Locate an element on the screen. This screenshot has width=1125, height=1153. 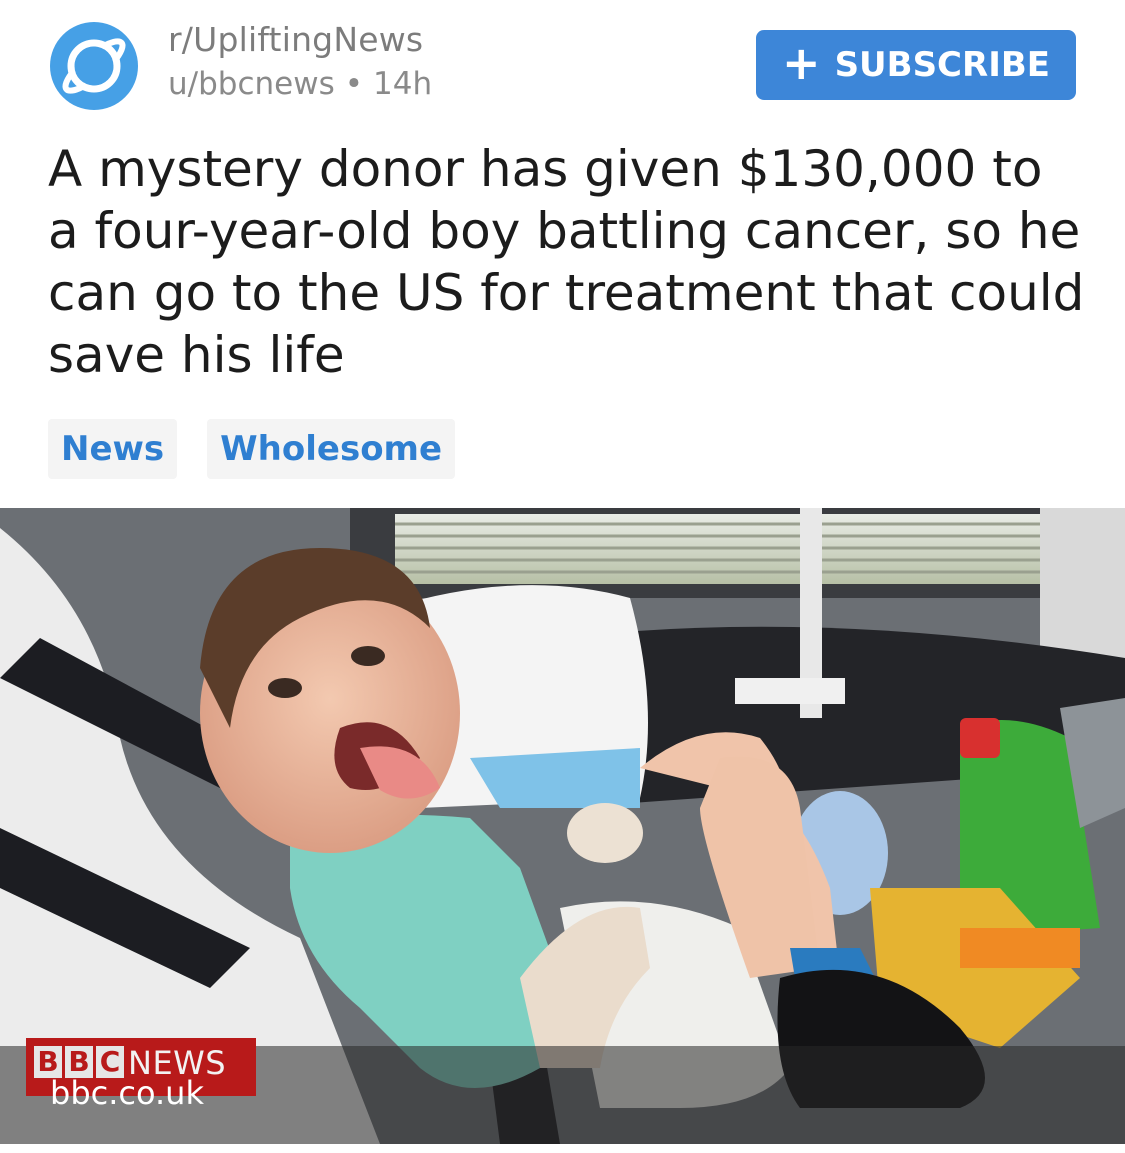
source-url: bbc.co.uk is located at coordinates (127, 1093).